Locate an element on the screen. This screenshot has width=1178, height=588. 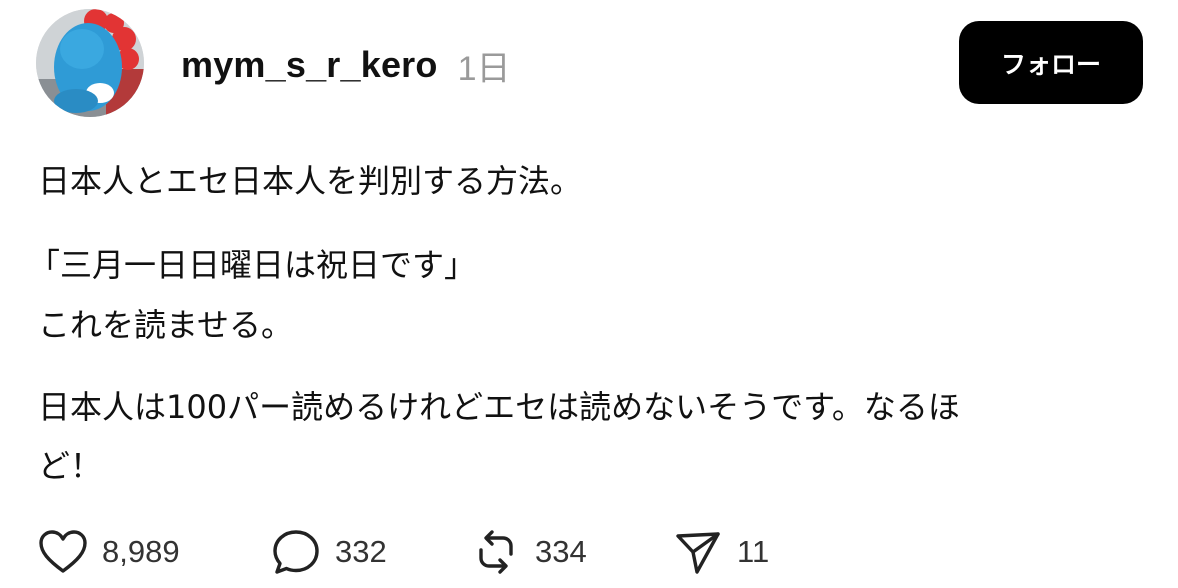
repost-button: 334 is located at coordinates (529, 552).